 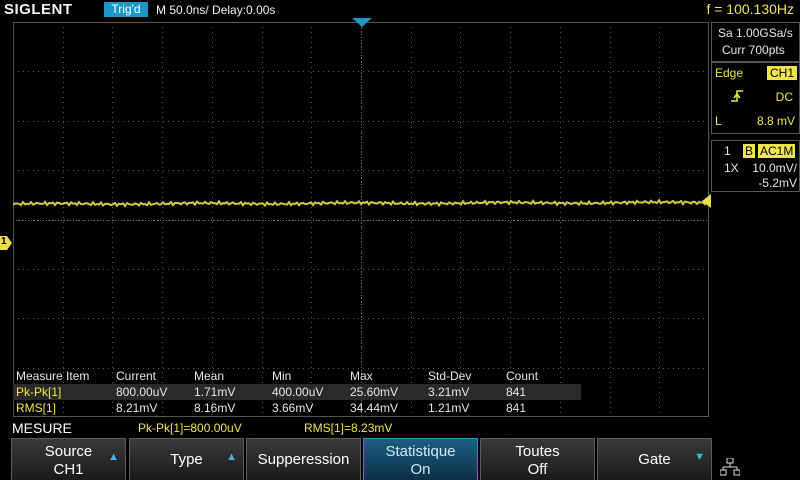 I want to click on column-header: Max, so click(x=361, y=376).